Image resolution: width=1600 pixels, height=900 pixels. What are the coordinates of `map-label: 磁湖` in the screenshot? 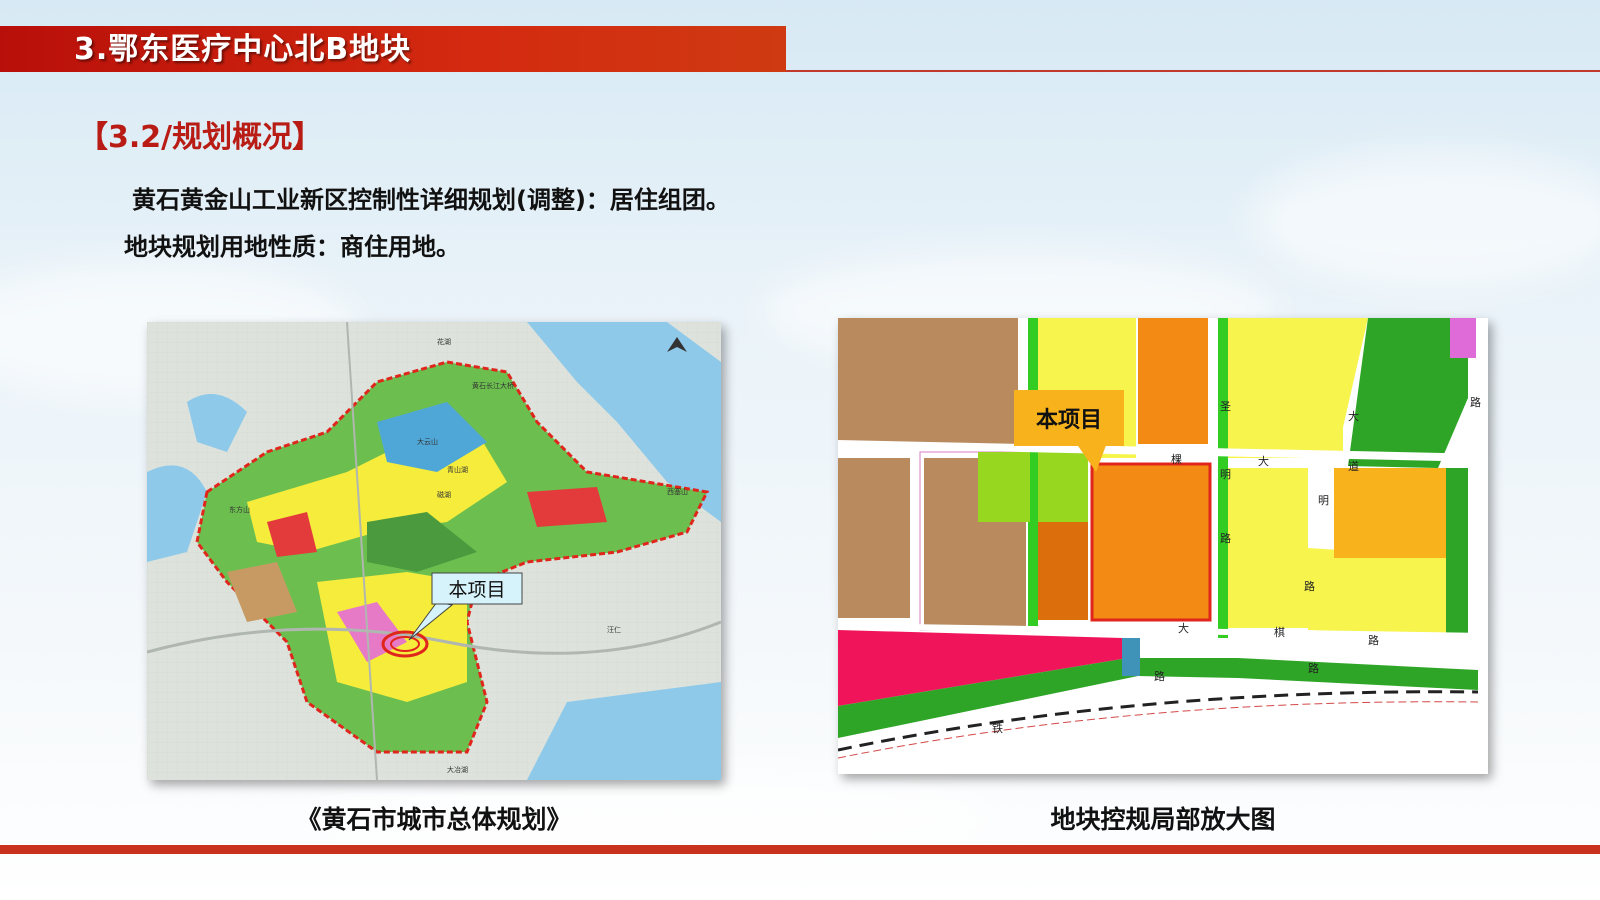 It's located at (444, 494).